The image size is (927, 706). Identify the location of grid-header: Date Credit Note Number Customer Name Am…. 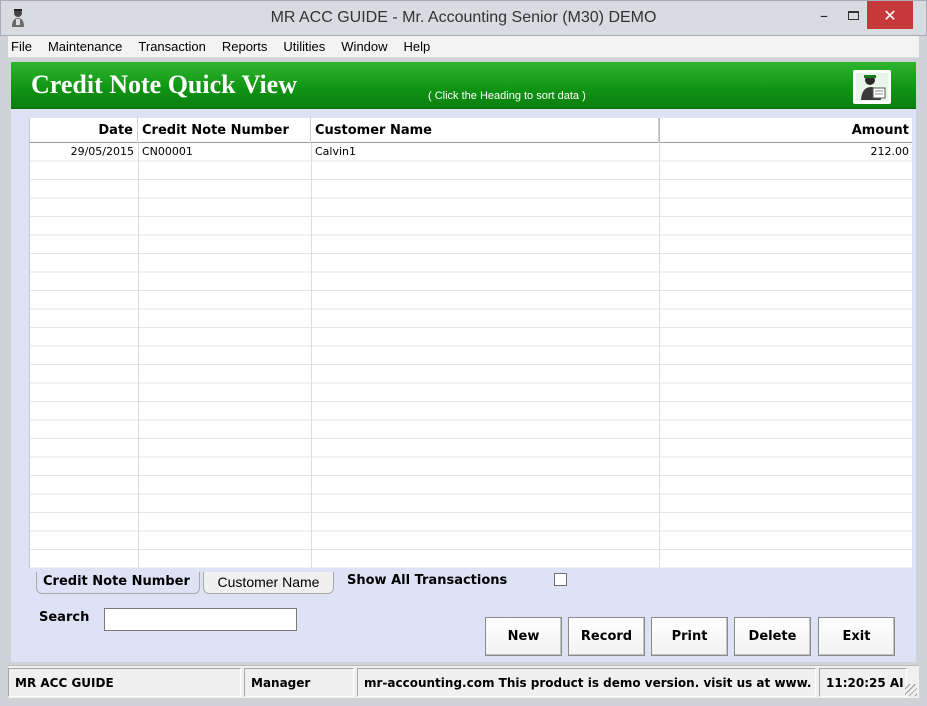
(471, 130).